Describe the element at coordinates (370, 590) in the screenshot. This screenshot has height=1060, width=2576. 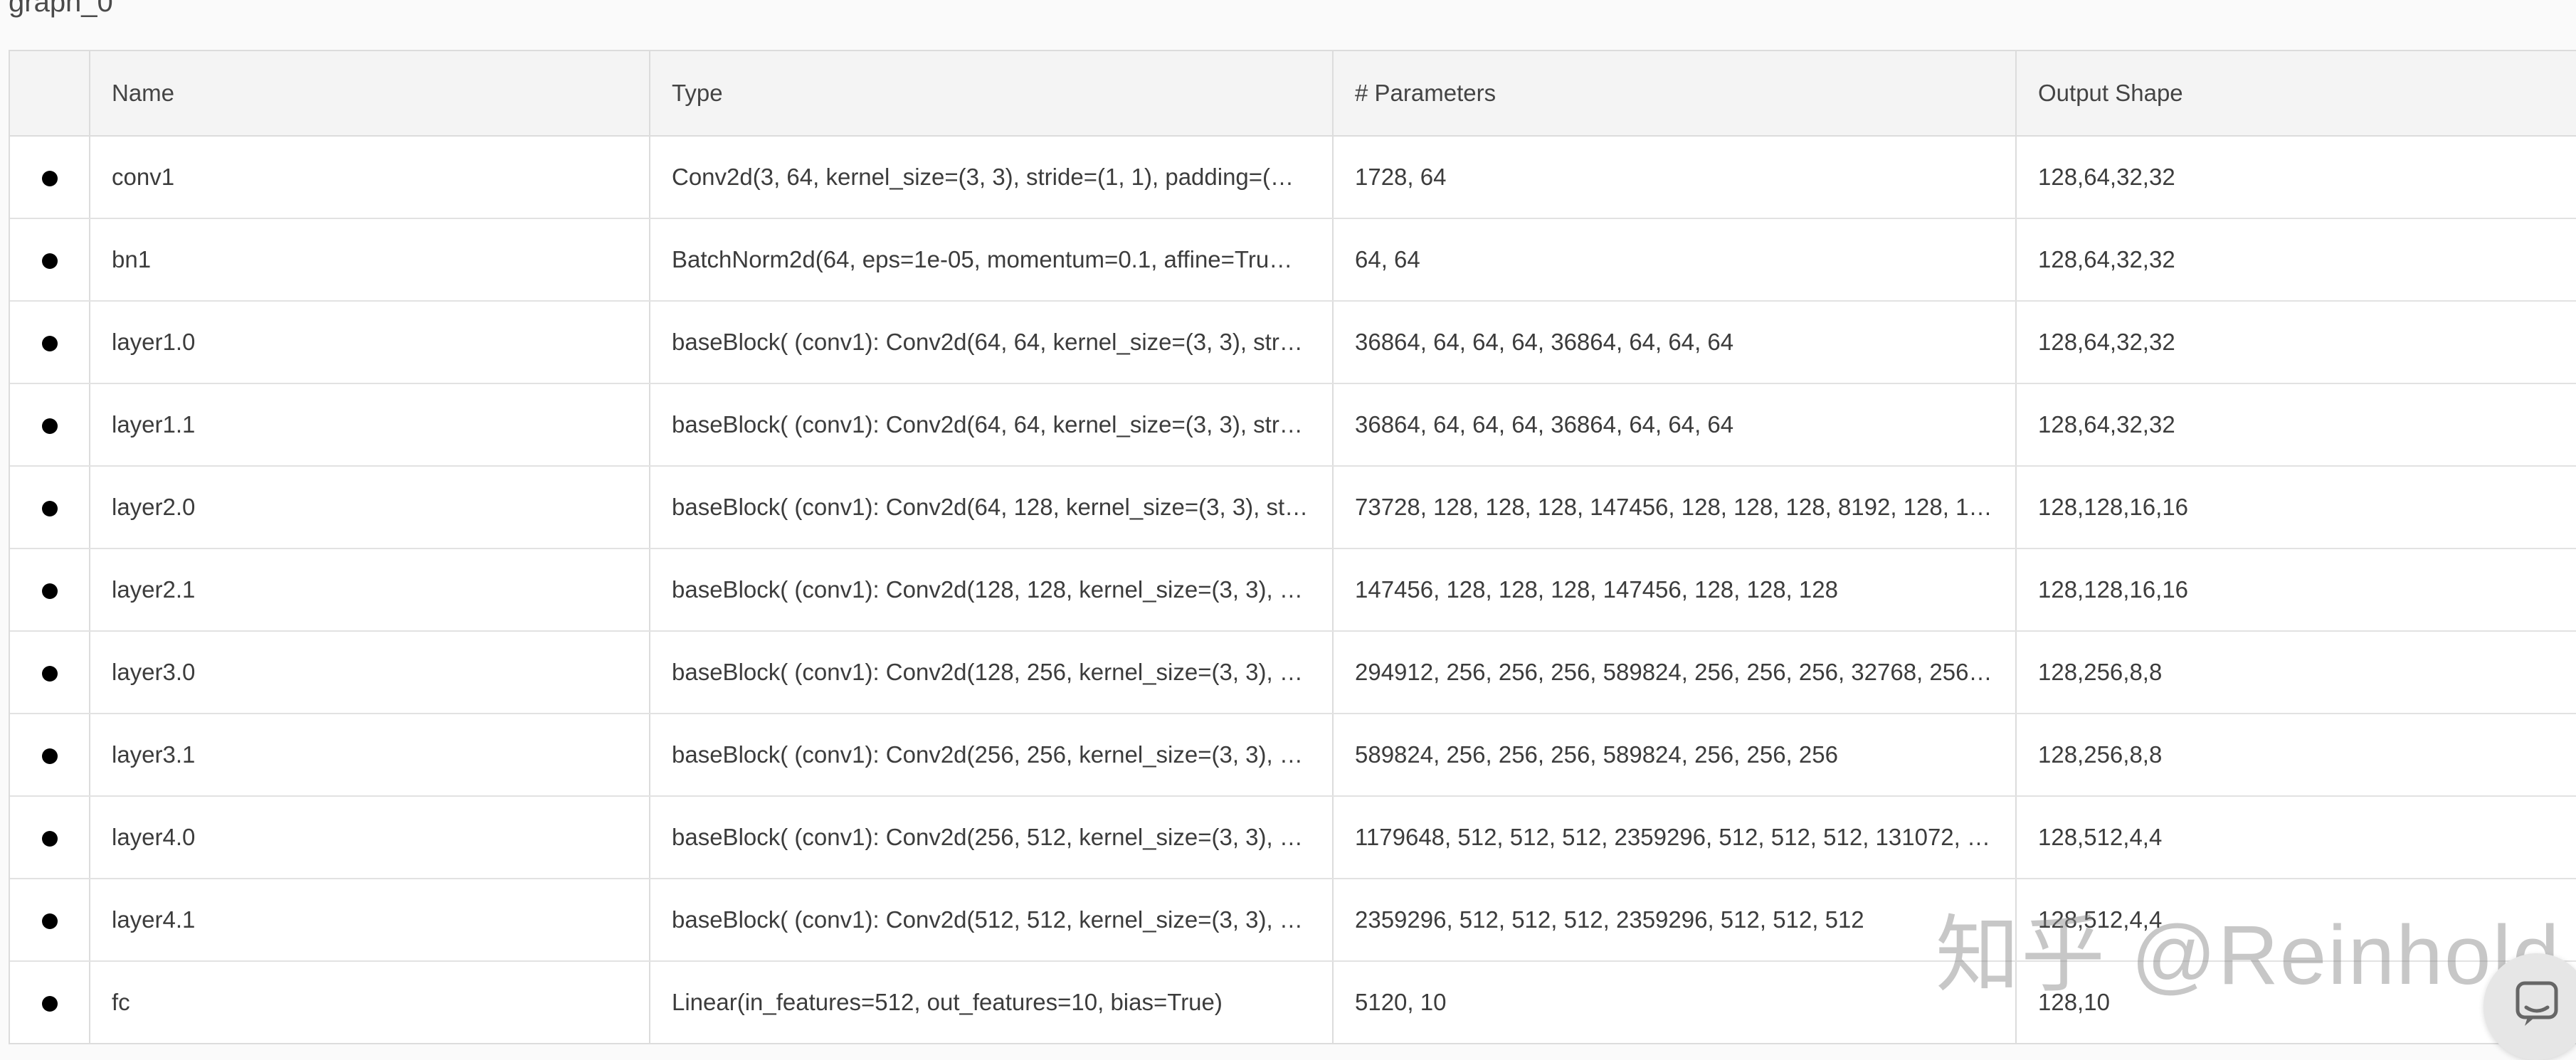
I see `layer-name-cell: layer2.1` at that location.